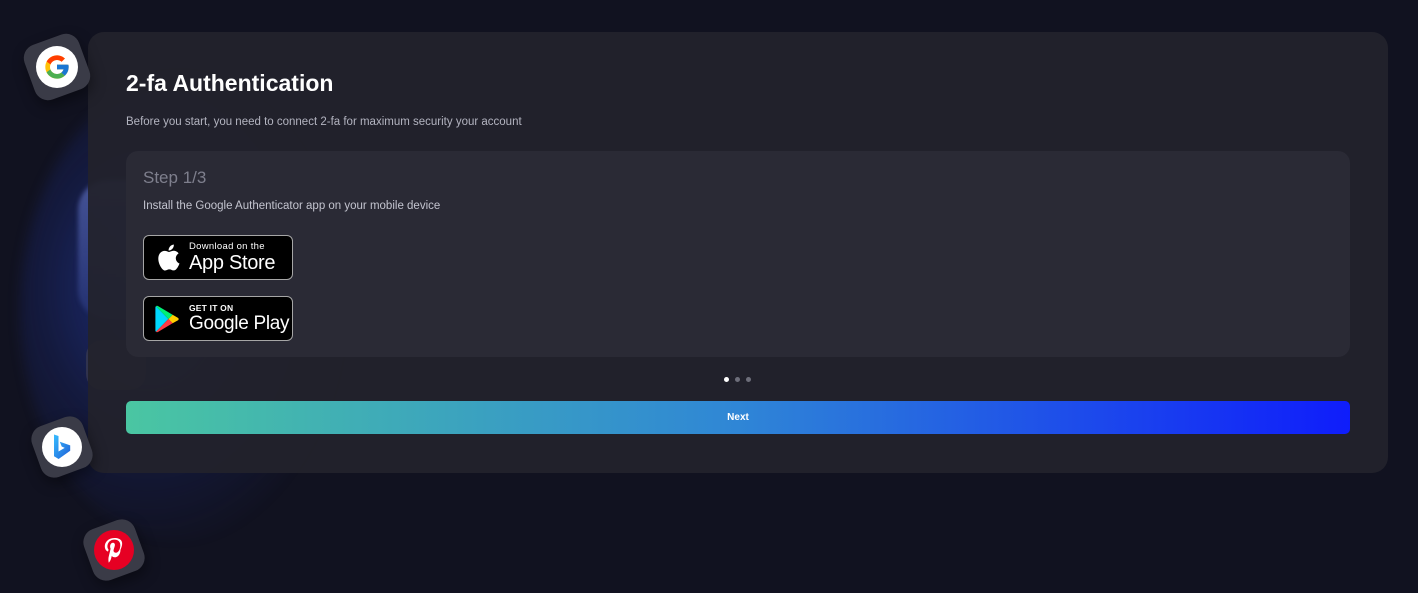  What do you see at coordinates (168, 319) in the screenshot?
I see `google-play-icon` at bounding box center [168, 319].